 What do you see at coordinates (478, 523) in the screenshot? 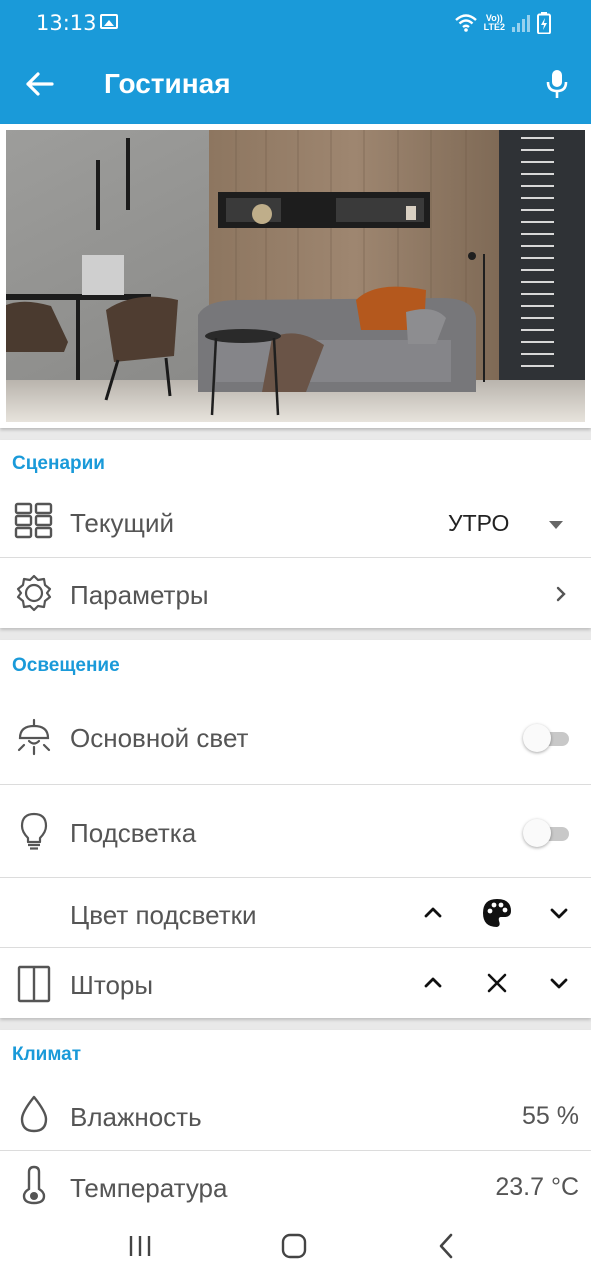
I see `current-scenario-value: УТРО` at bounding box center [478, 523].